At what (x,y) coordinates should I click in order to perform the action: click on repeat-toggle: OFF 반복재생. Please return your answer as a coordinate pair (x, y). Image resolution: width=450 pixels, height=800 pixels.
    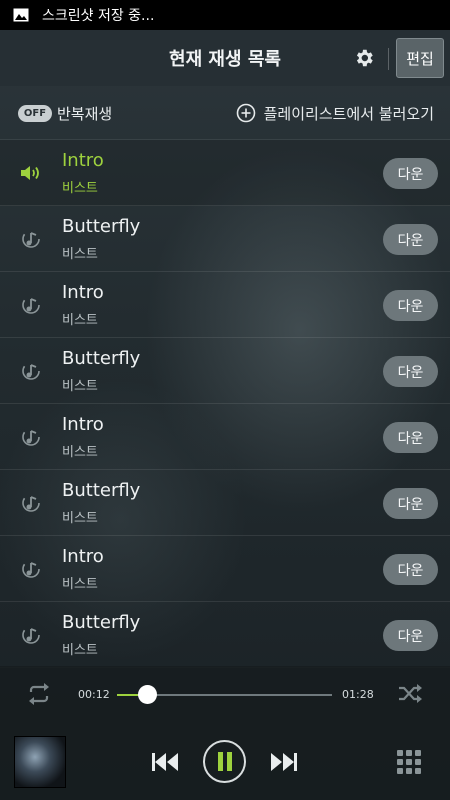
    Looking at the image, I should click on (65, 113).